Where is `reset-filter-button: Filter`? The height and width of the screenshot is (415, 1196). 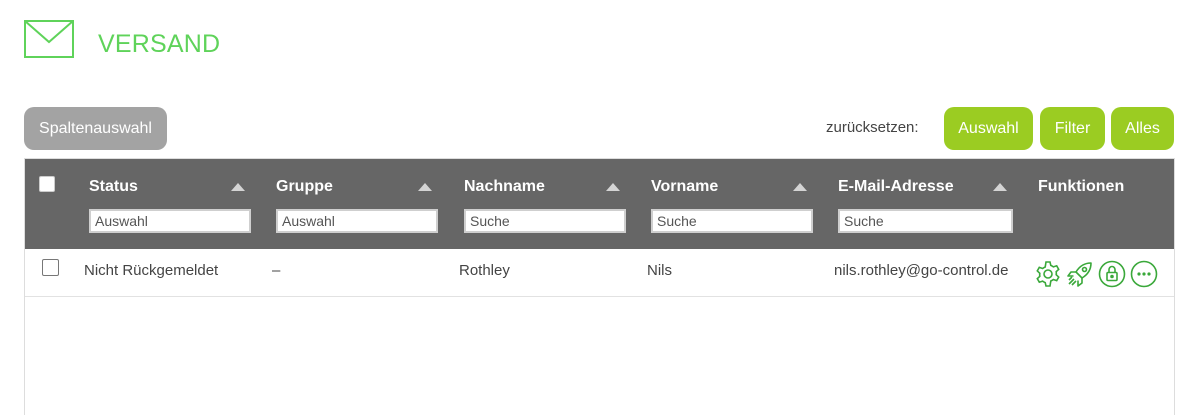
reset-filter-button: Filter is located at coordinates (1072, 128).